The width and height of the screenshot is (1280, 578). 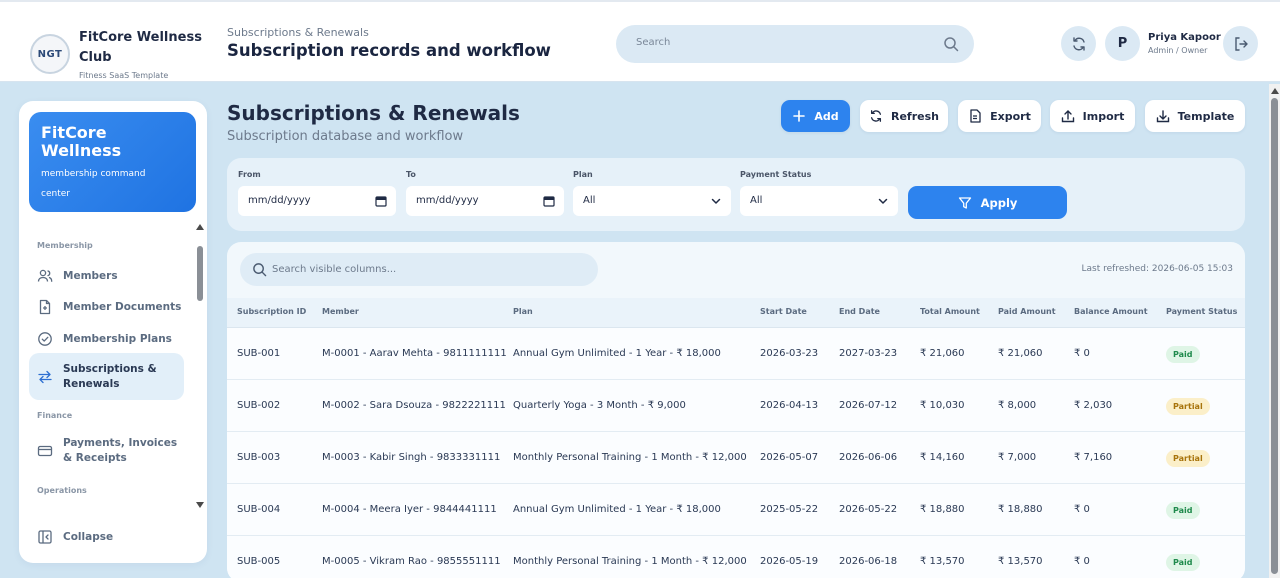 What do you see at coordinates (652, 201) in the screenshot?
I see `plan-filter-select: All` at bounding box center [652, 201].